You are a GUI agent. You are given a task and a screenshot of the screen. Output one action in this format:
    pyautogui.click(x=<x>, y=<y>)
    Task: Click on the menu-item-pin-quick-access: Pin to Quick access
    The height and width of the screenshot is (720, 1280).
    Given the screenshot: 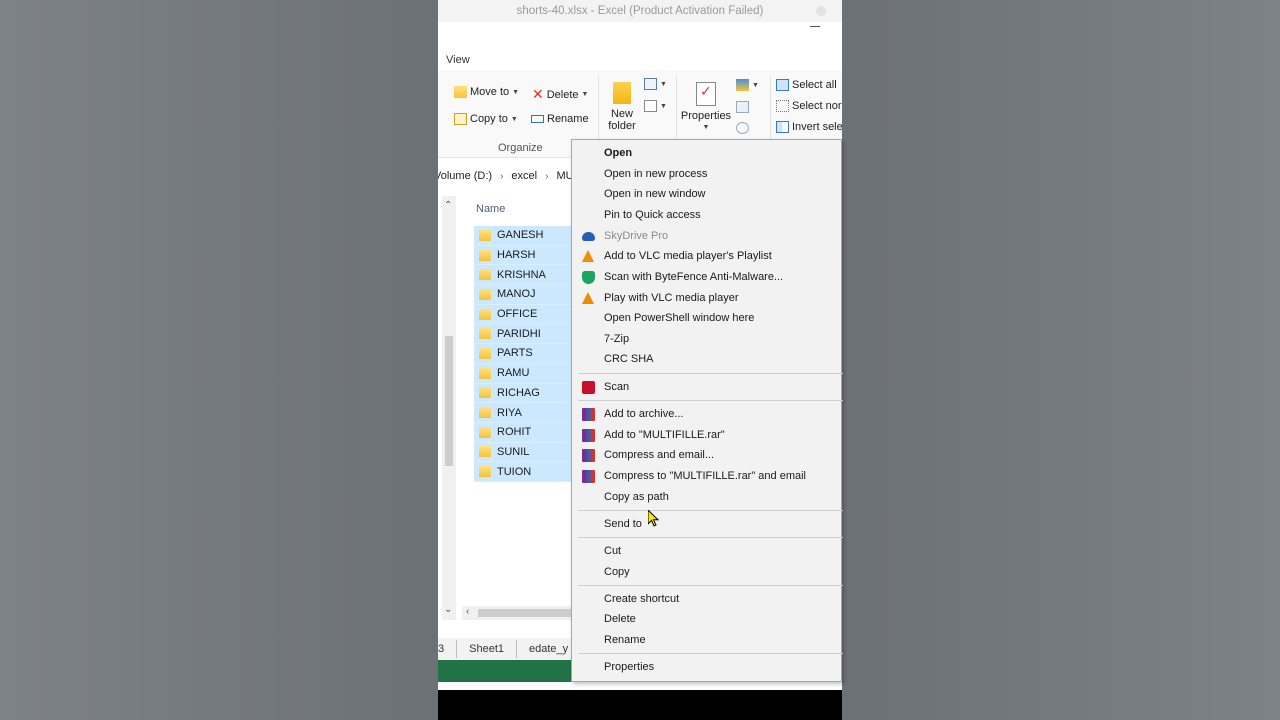 What is the action you would take?
    pyautogui.click(x=707, y=215)
    